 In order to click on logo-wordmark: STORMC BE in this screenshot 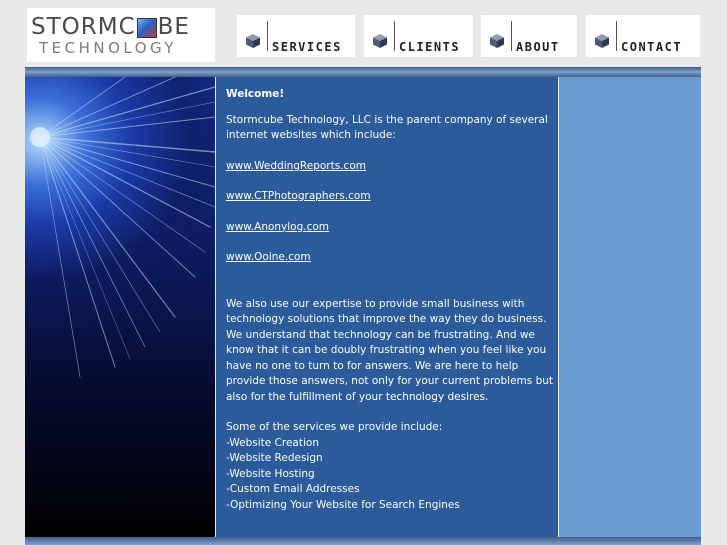, I will do `click(122, 27)`.